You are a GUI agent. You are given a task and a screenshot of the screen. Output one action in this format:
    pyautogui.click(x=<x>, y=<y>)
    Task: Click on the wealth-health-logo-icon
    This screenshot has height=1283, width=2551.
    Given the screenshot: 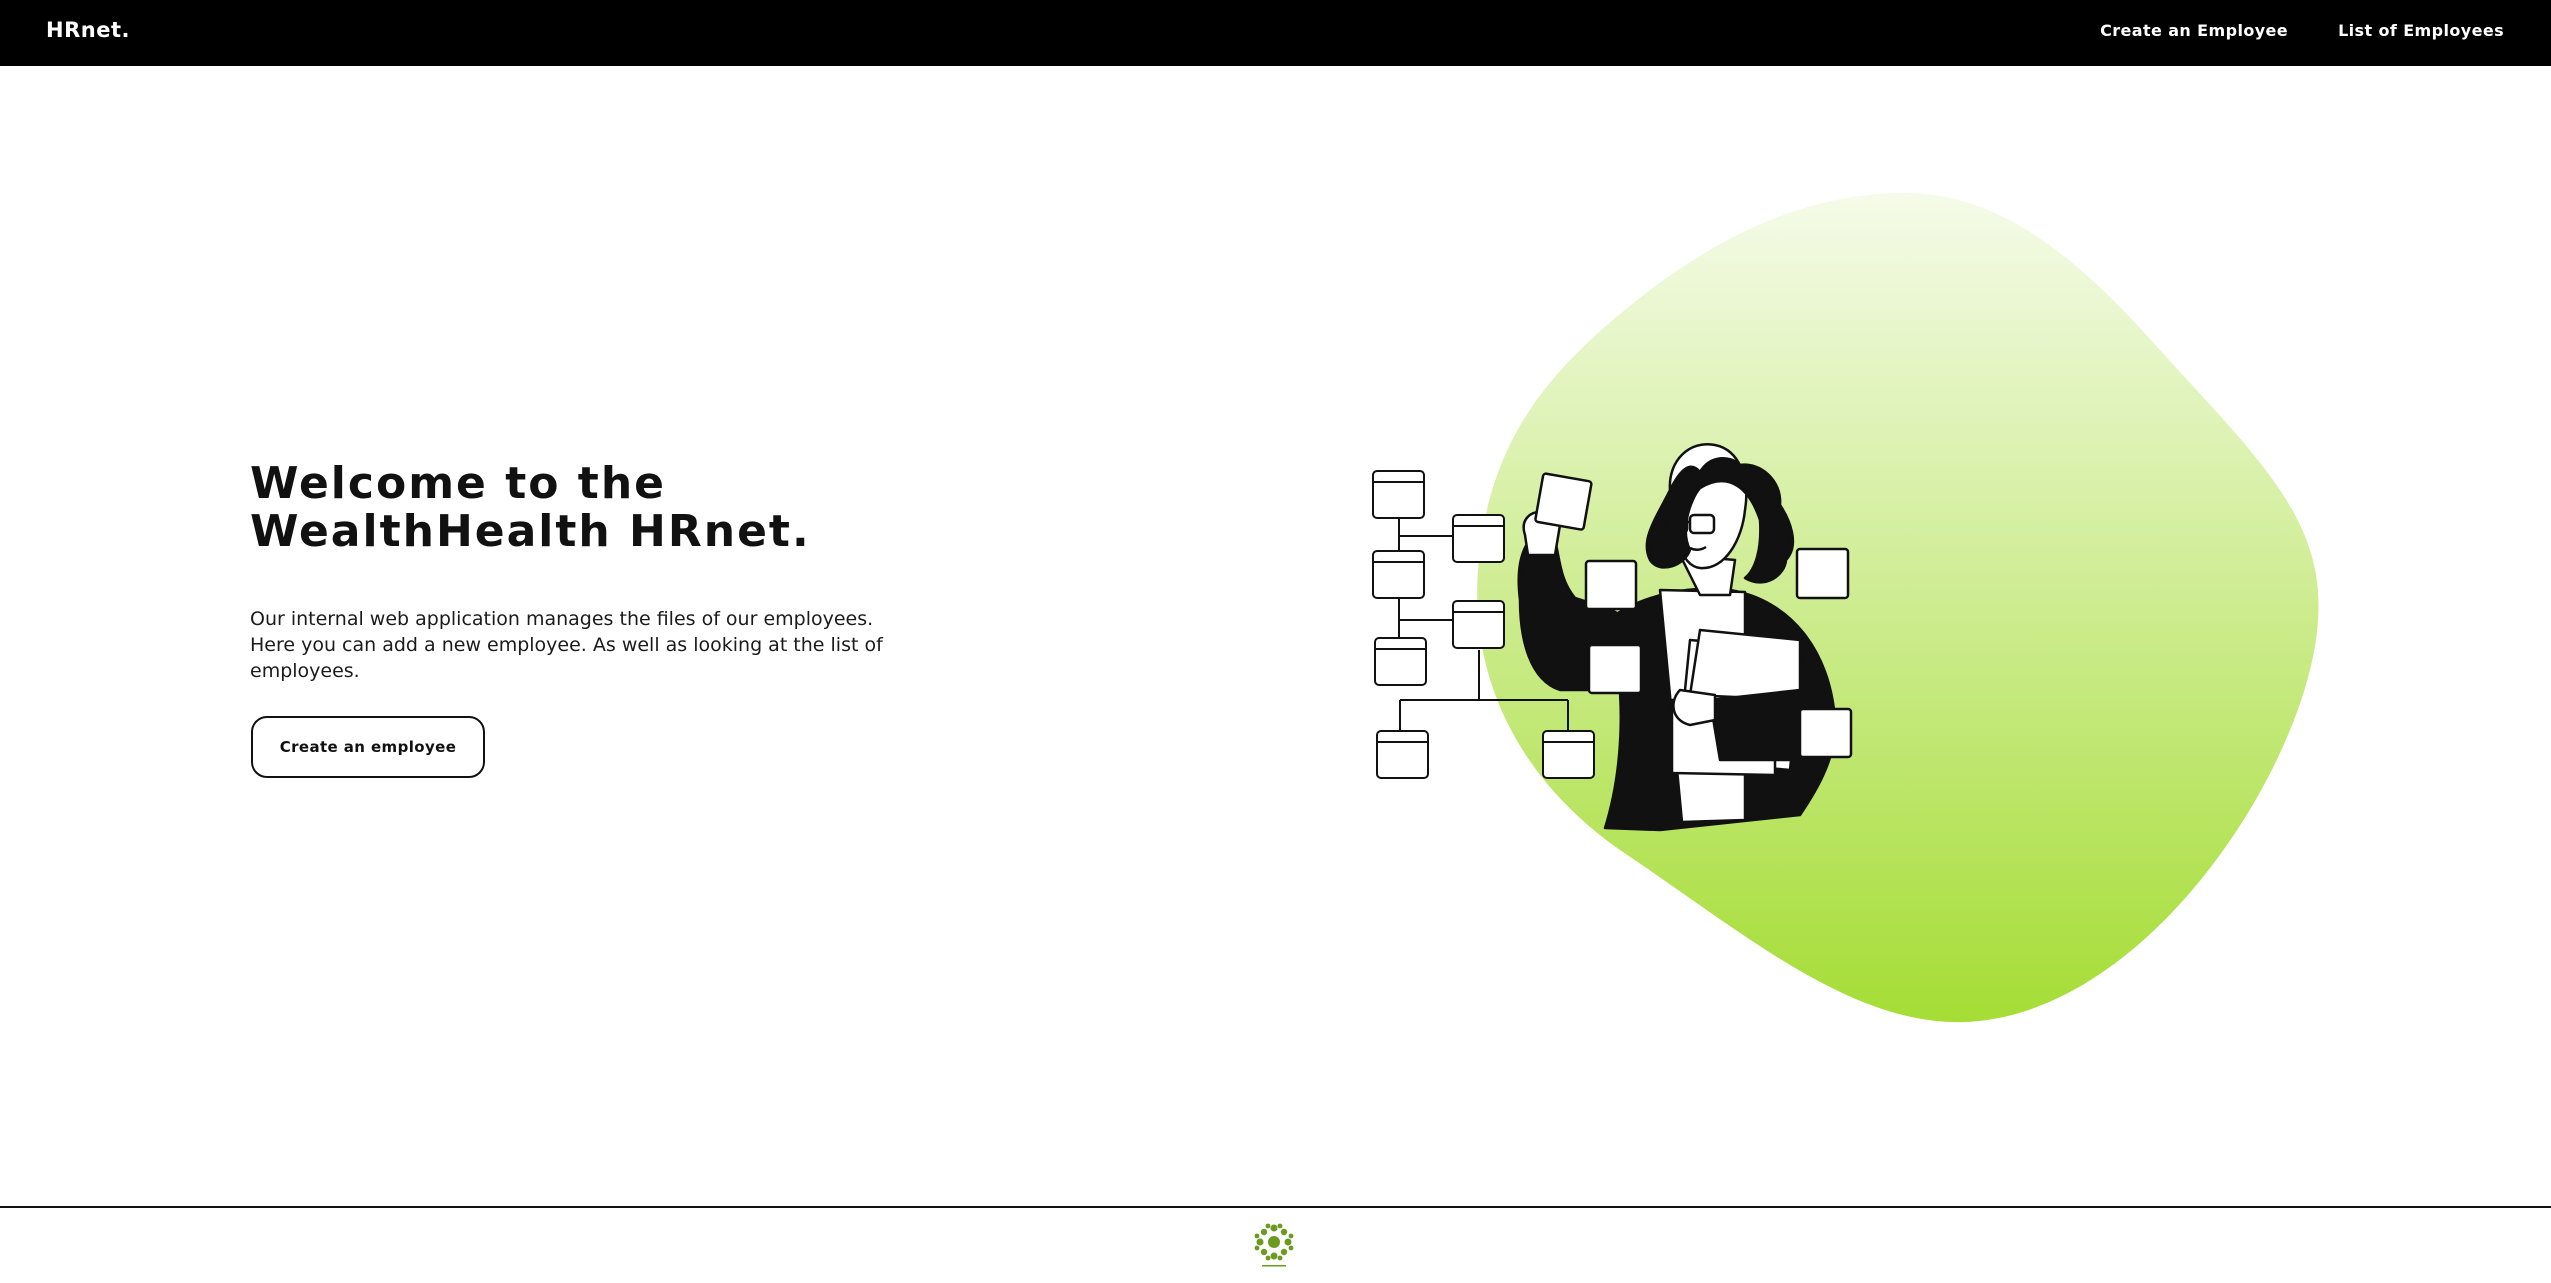 What is the action you would take?
    pyautogui.click(x=1274, y=1245)
    